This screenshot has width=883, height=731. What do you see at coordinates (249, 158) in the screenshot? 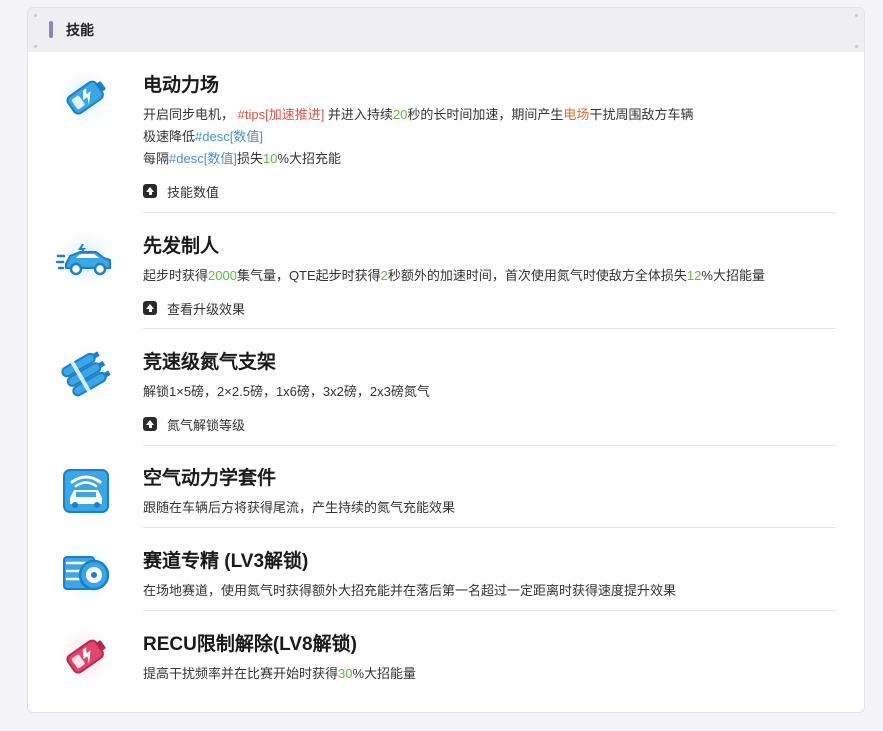
I see `desc-text: 损失` at bounding box center [249, 158].